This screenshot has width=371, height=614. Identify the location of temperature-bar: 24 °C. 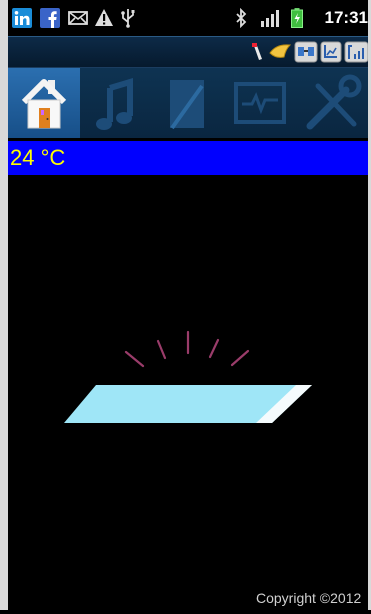
(188, 158).